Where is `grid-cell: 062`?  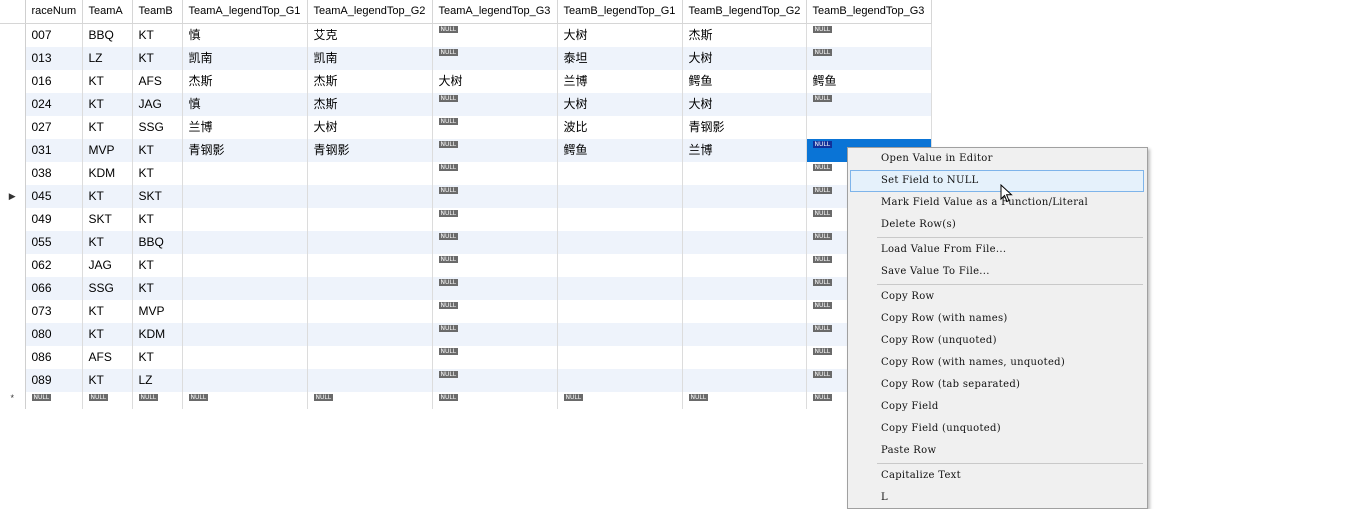
grid-cell: 062 is located at coordinates (54, 265).